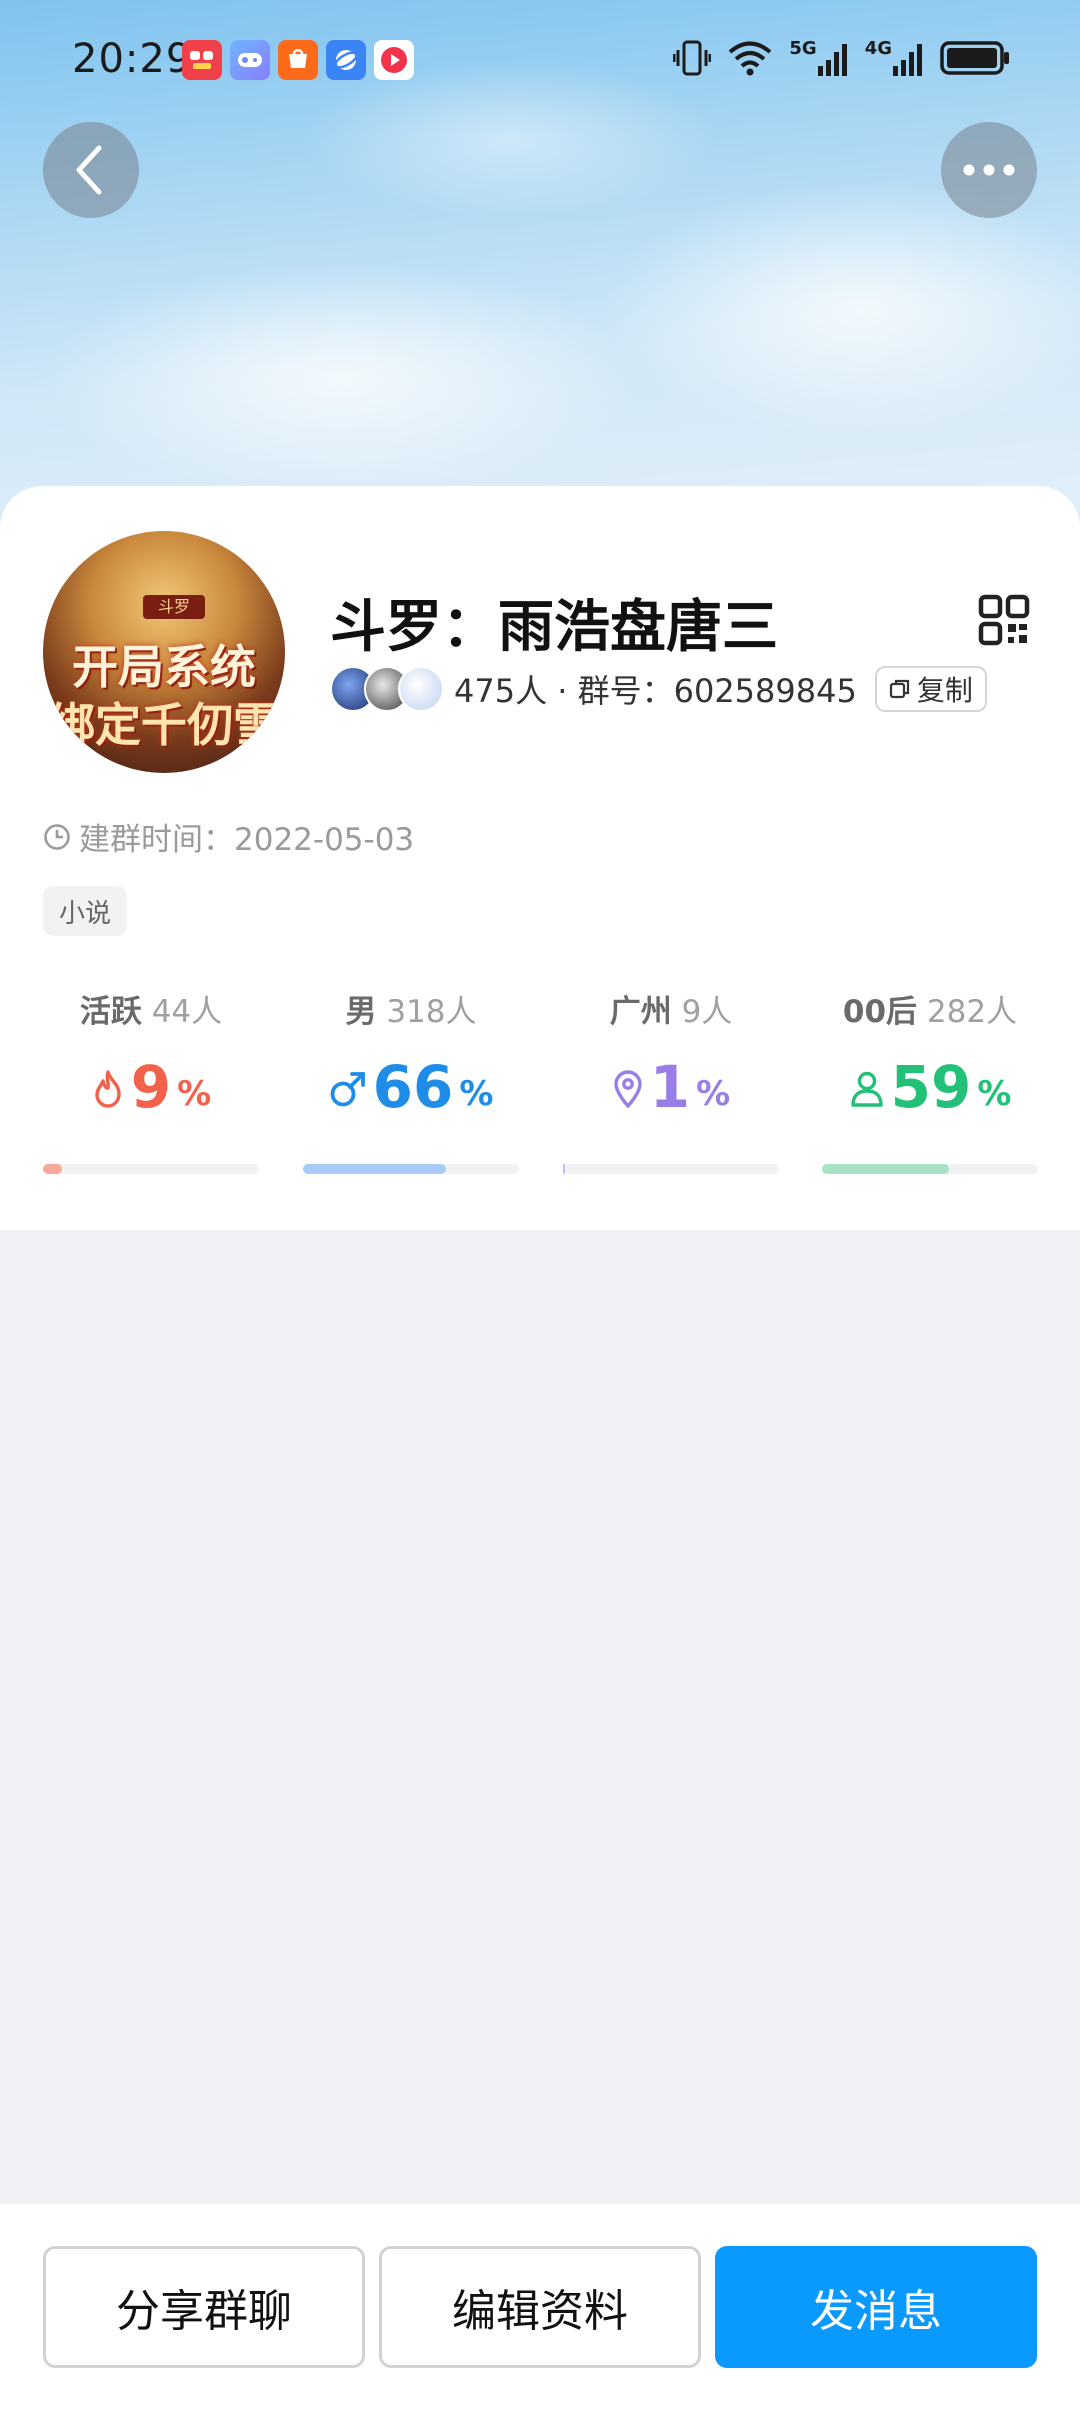 This screenshot has width=1080, height=2412. I want to click on avatar-title-line2: 绑定千仞雪, so click(164, 725).